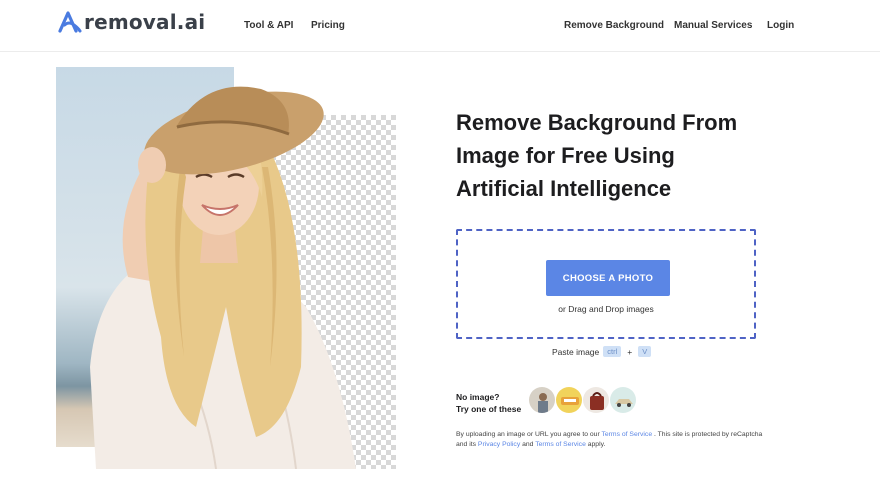  I want to click on sample-image-product, so click(569, 400).